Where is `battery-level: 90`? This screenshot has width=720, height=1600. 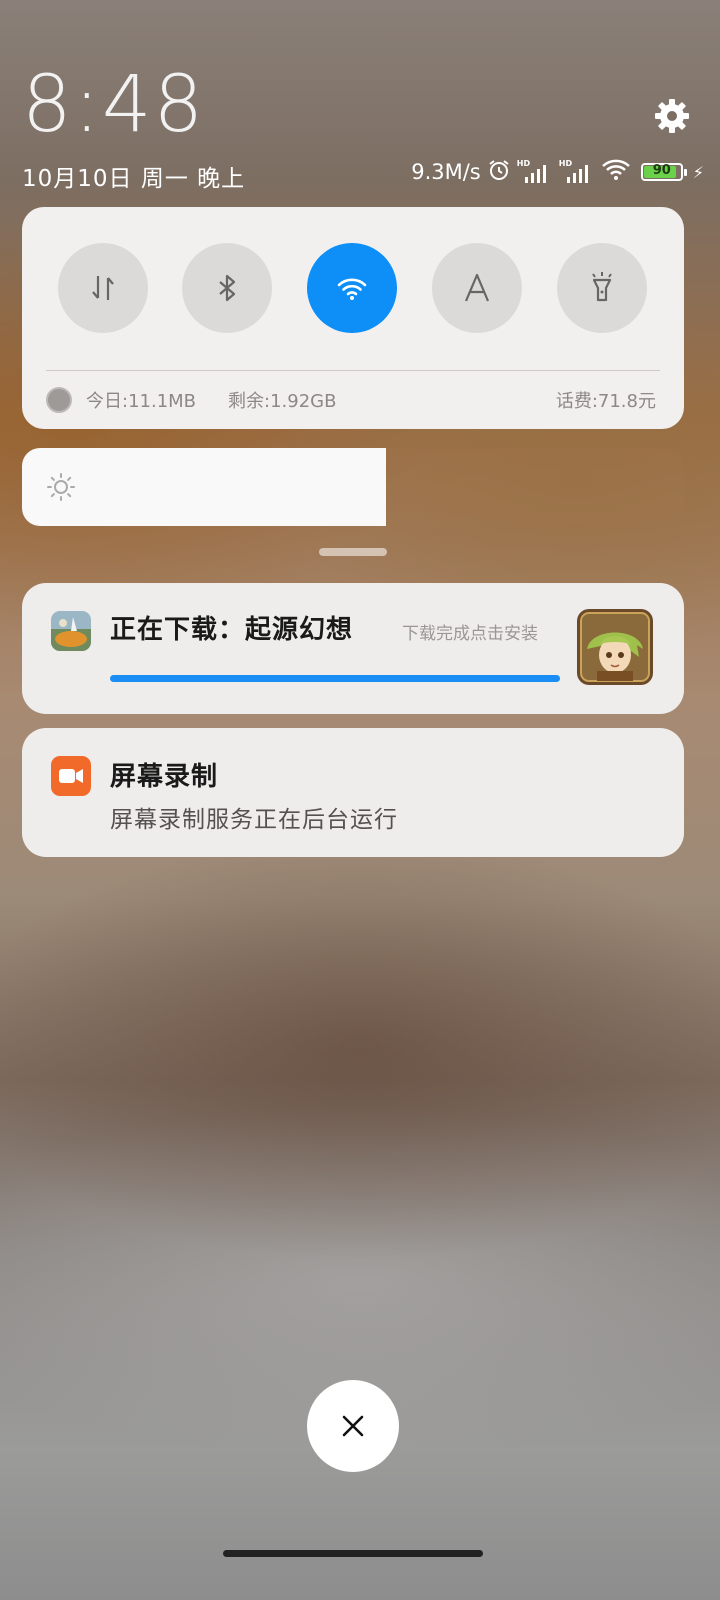 battery-level: 90 is located at coordinates (661, 170).